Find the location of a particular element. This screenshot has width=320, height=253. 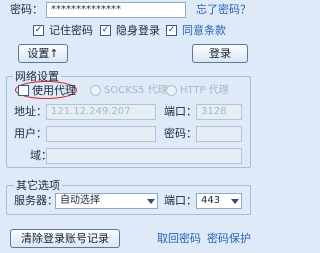

forgot-password-link: 忘了密码？ is located at coordinates (223, 10).